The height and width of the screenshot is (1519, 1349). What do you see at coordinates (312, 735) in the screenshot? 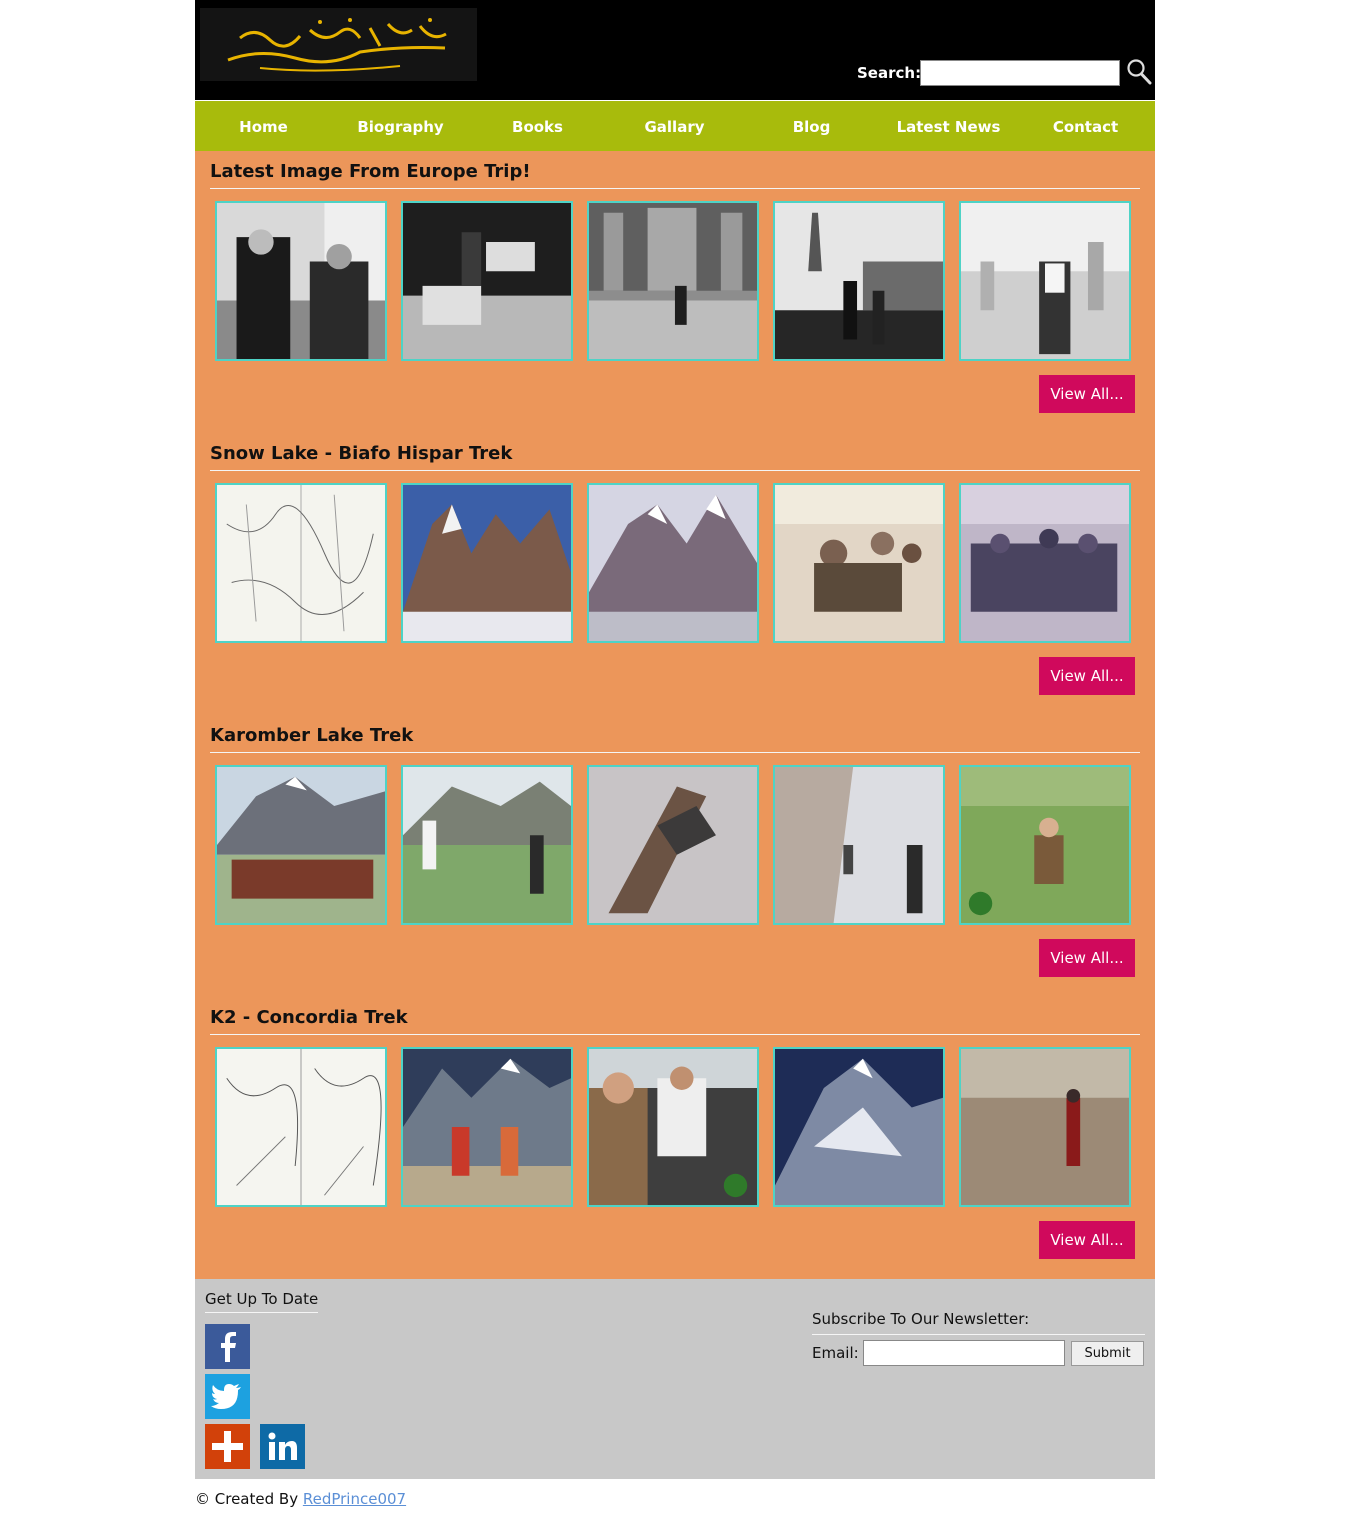
I see `section-title: Karomber Lake Trek` at bounding box center [312, 735].